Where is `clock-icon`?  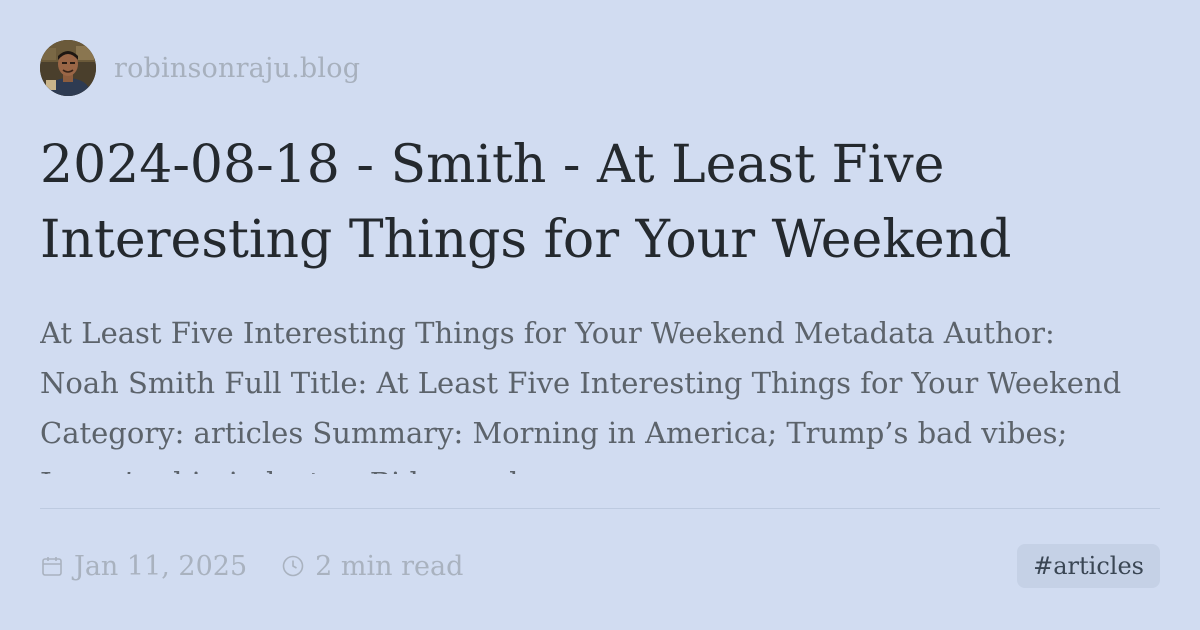
clock-icon is located at coordinates (293, 566).